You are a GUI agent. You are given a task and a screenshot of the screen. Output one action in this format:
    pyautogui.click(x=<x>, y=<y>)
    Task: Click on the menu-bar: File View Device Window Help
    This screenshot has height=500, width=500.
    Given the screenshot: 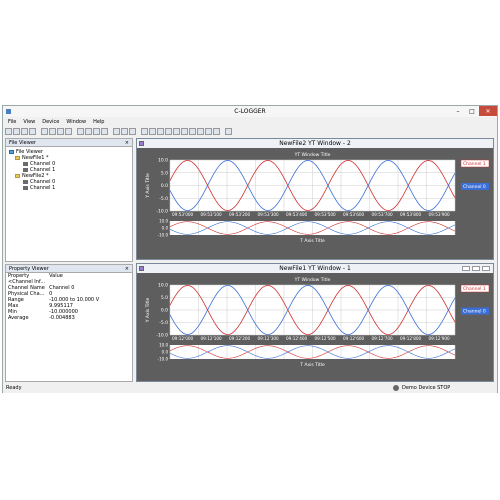 What is the action you would take?
    pyautogui.click(x=53, y=122)
    